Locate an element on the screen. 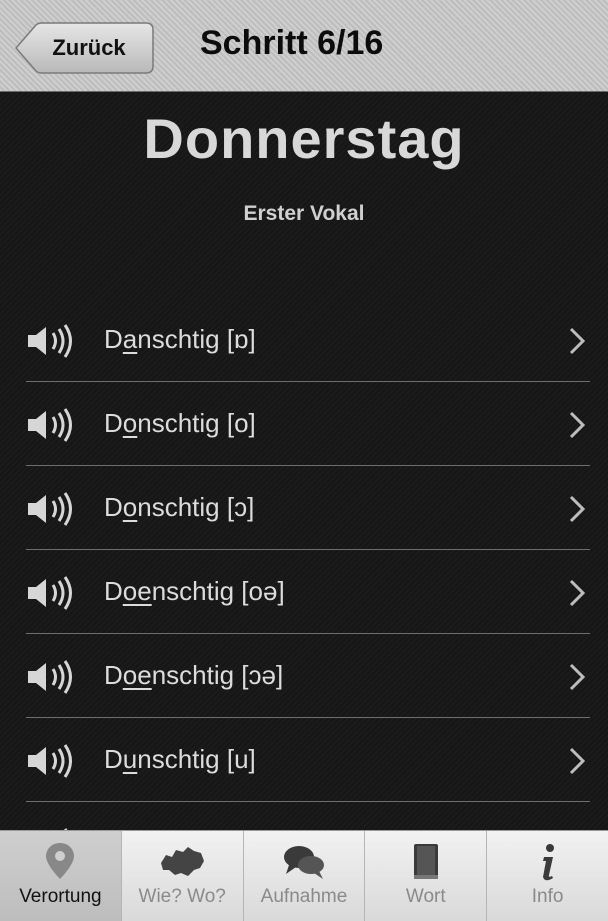 This screenshot has width=608, height=921. back-button-label: Zurück is located at coordinates (89, 47).